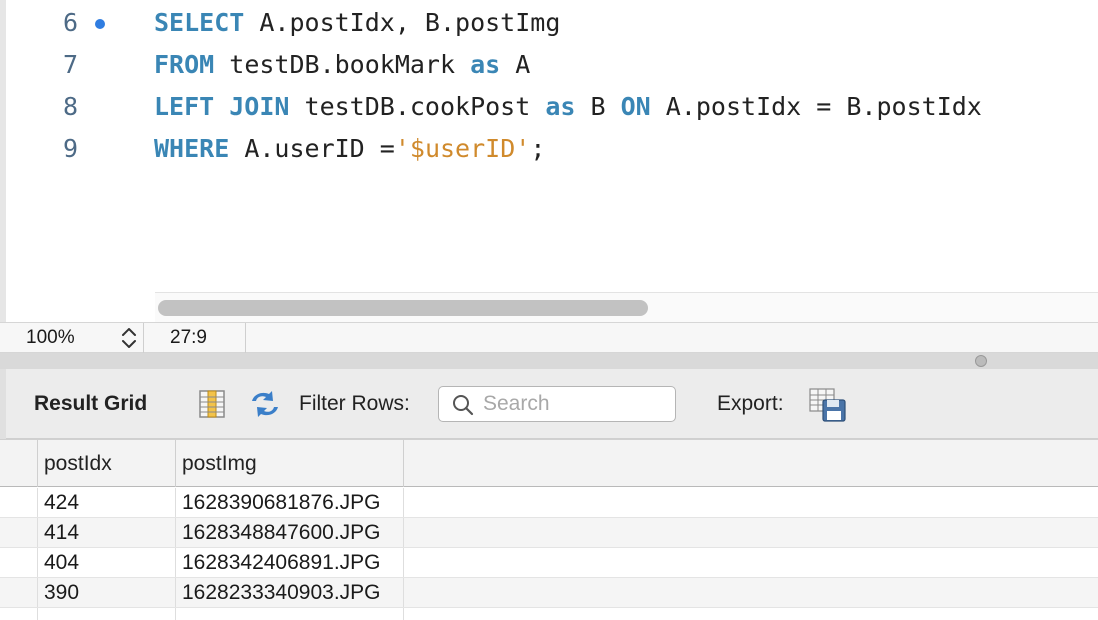 The image size is (1098, 620). I want to click on code-text: SELECT A.postIdx, B.postImg, so click(357, 23).